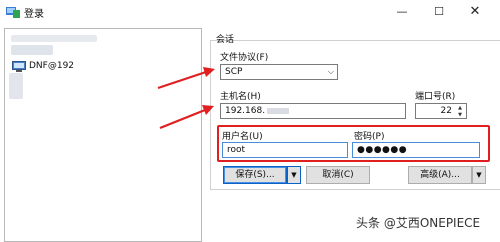  What do you see at coordinates (186, 98) in the screenshot?
I see `annotation-arrows` at bounding box center [186, 98].